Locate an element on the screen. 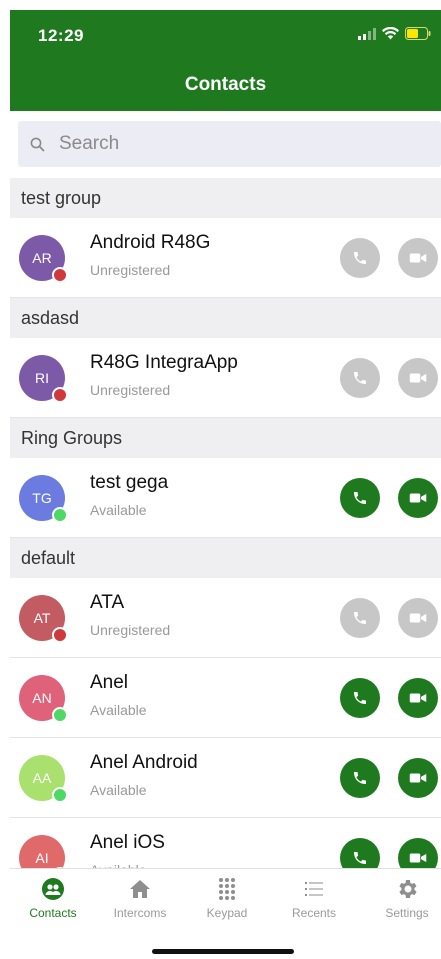  tab-keypad: Keypad is located at coordinates (227, 898).